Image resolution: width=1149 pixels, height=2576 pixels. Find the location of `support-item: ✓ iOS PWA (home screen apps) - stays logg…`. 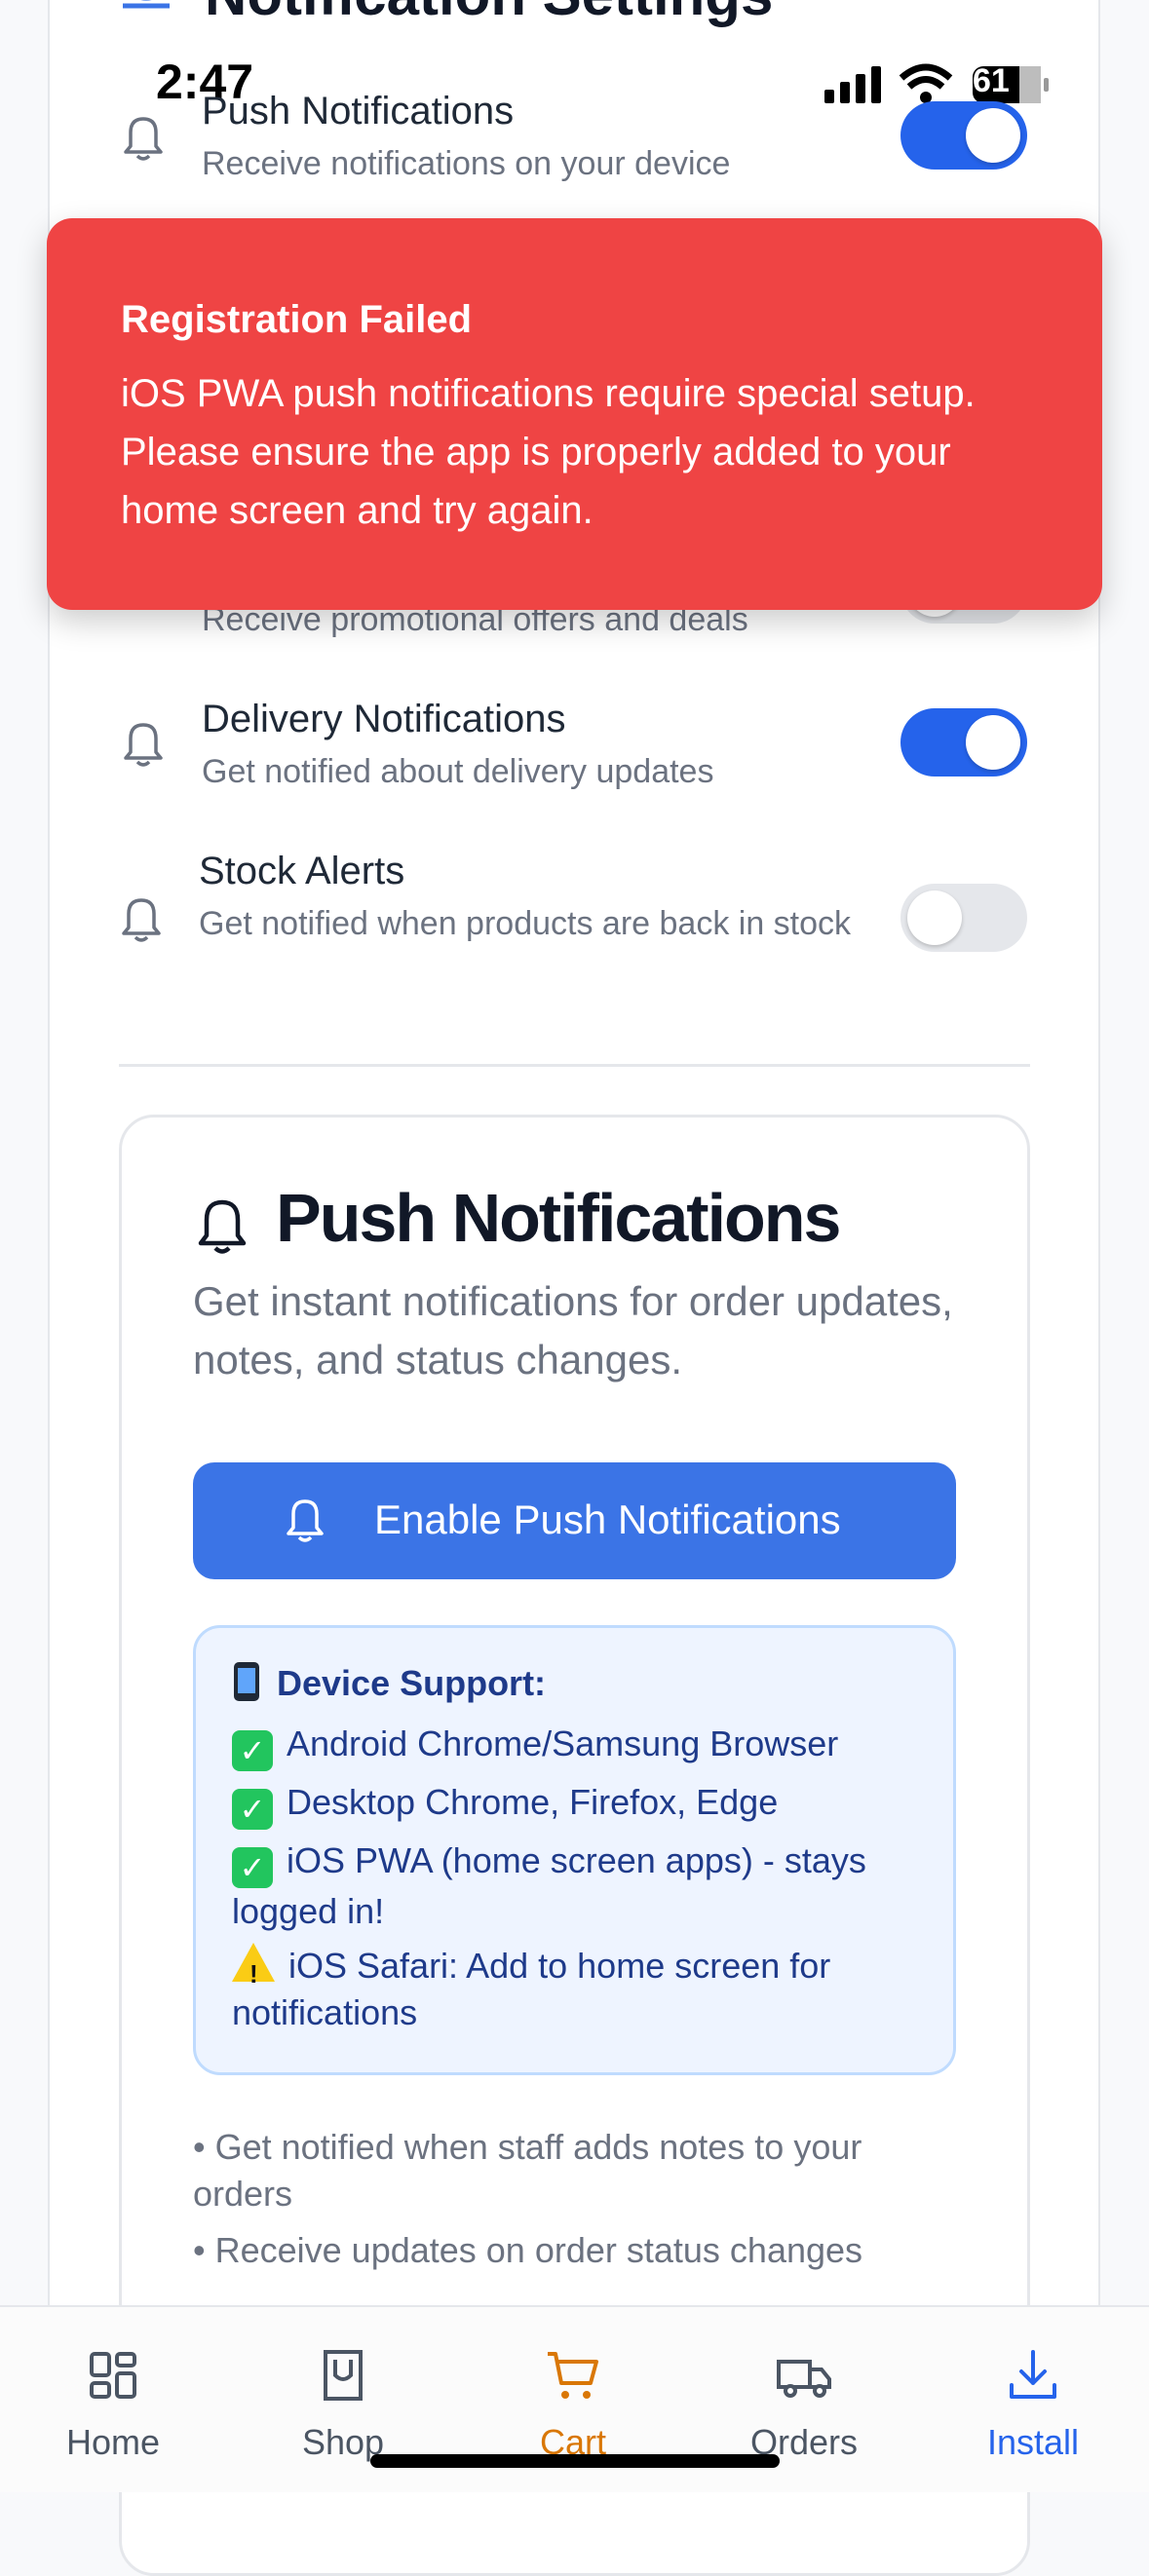

support-item: ✓ iOS PWA (home screen apps) - stays logg… is located at coordinates (549, 1885).